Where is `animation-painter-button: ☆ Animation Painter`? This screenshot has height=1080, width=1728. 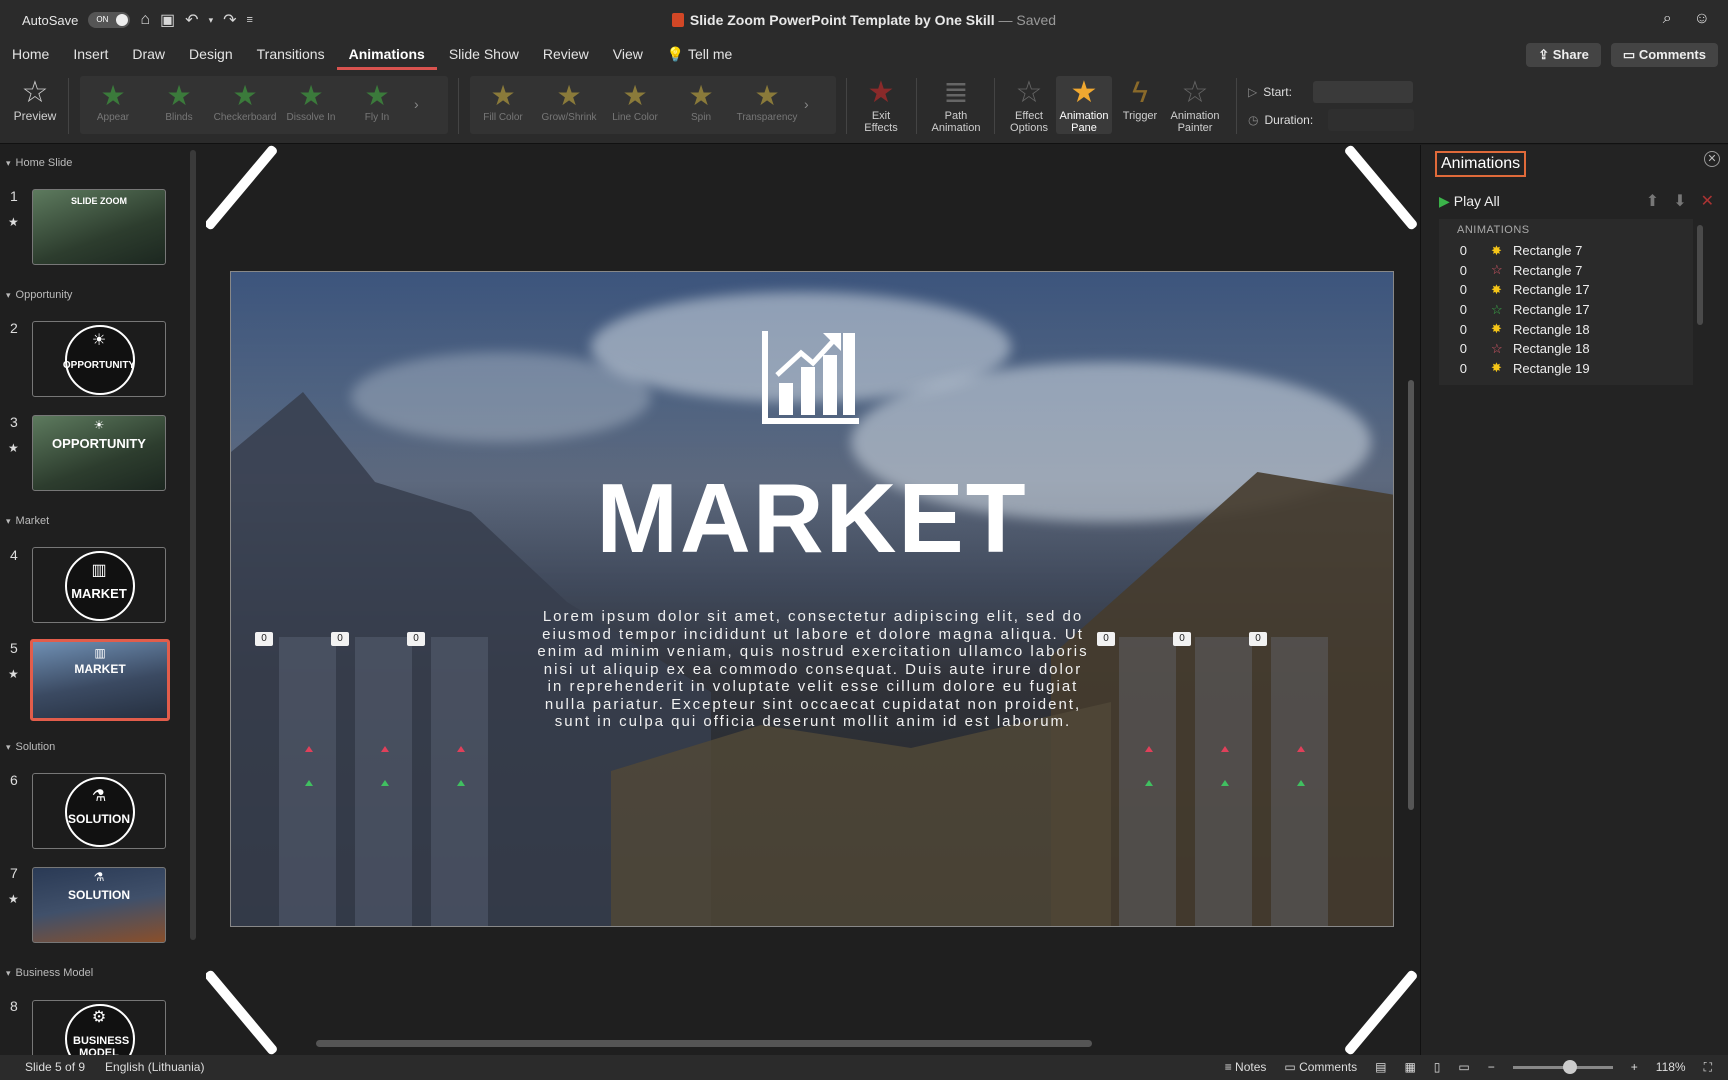
animation-painter-button: ☆ Animation Painter is located at coordinates (1195, 105).